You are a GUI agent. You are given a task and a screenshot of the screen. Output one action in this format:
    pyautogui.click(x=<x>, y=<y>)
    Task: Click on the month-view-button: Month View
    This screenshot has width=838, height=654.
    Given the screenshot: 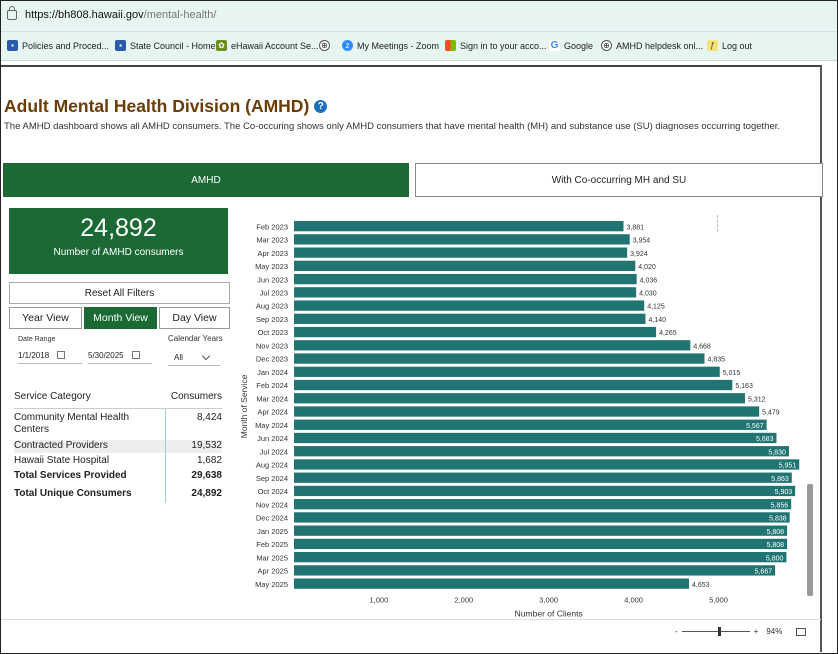 What is the action you would take?
    pyautogui.click(x=120, y=318)
    